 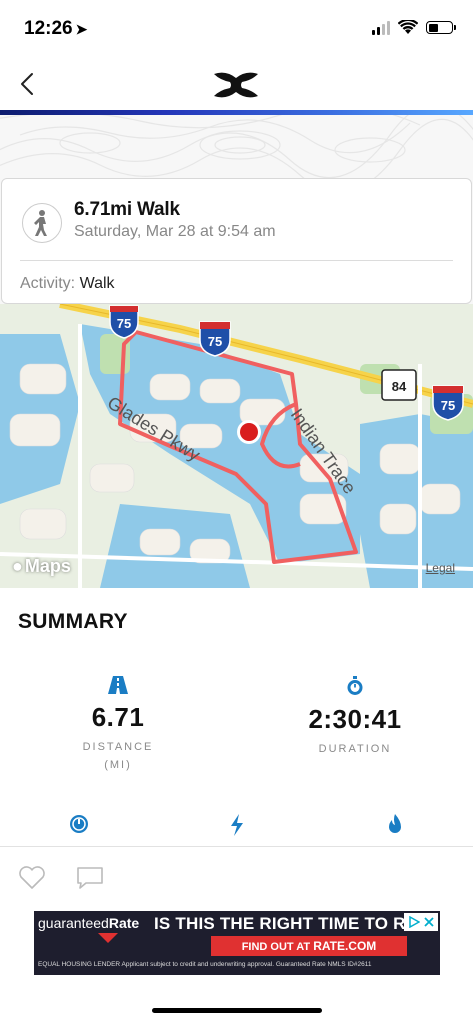 I want to click on adchoices-icon, so click(x=414, y=922).